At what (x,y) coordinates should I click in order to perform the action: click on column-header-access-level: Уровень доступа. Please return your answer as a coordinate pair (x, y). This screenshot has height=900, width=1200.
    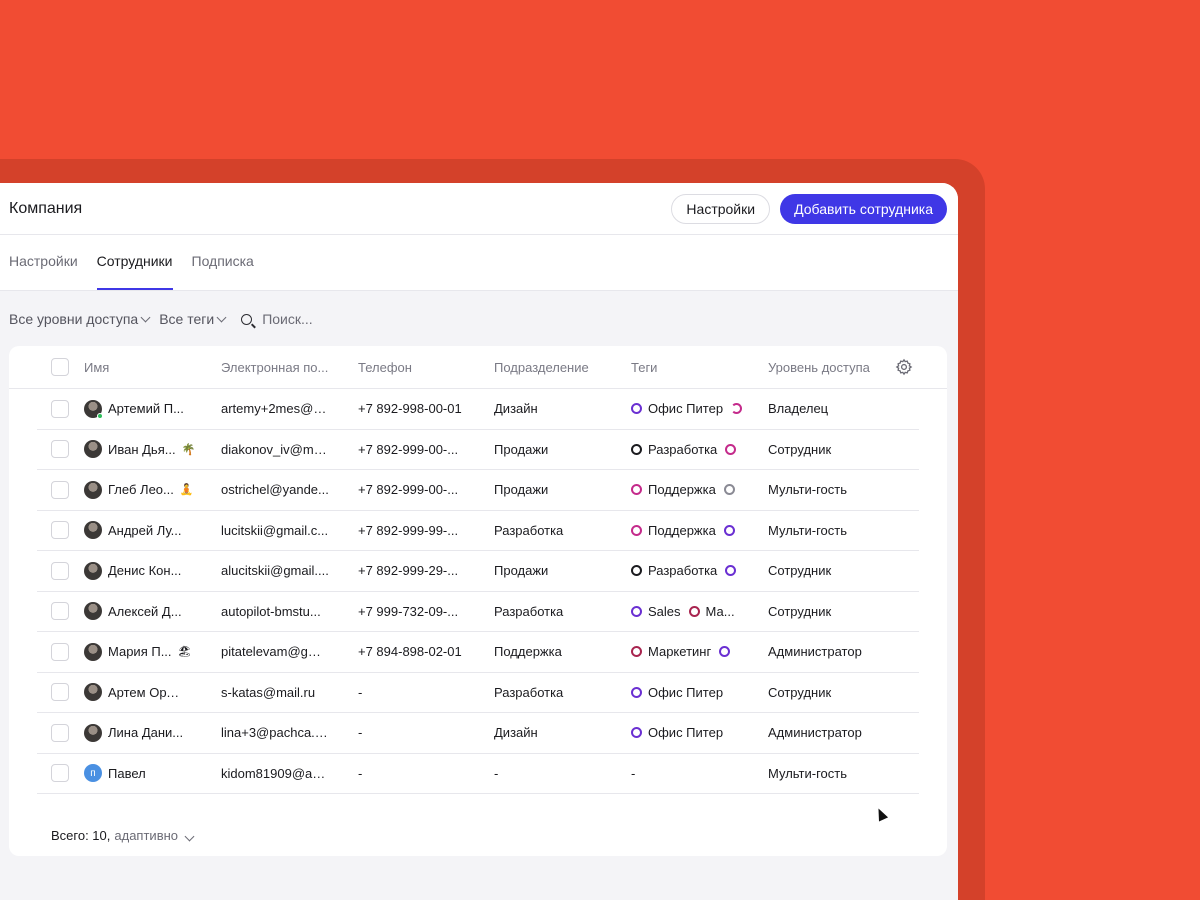
    Looking at the image, I should click on (828, 367).